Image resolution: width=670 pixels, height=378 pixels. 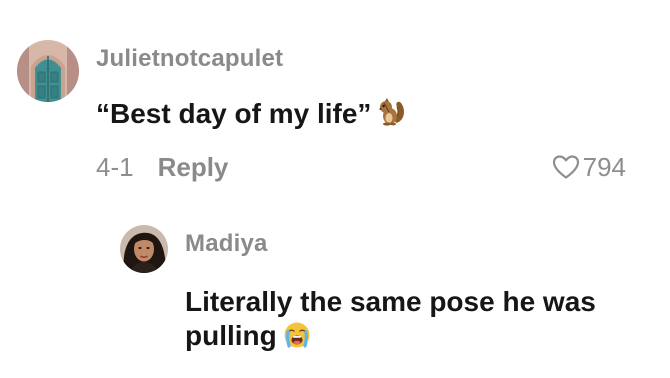 I want to click on profile-photo-image, so click(x=144, y=249).